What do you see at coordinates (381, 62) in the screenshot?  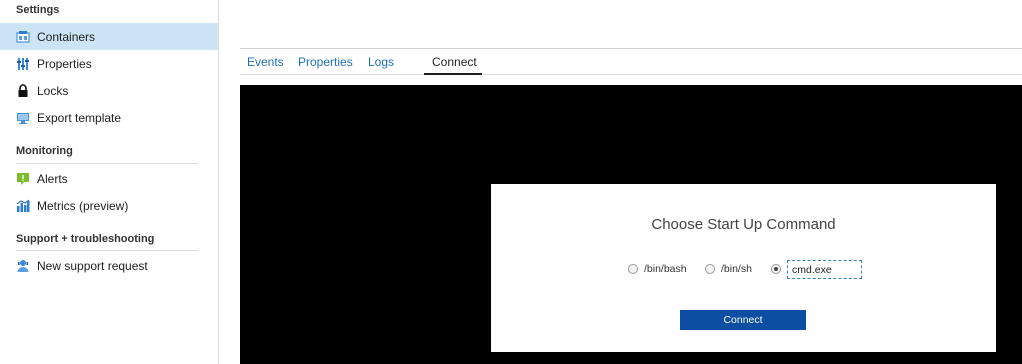 I see `tab-logs: Logs` at bounding box center [381, 62].